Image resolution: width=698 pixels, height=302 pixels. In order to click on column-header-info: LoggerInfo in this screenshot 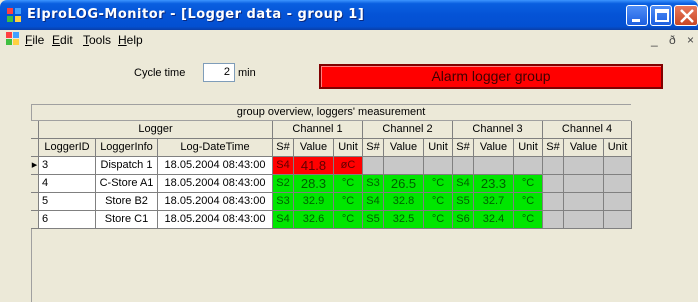, I will do `click(127, 148)`.